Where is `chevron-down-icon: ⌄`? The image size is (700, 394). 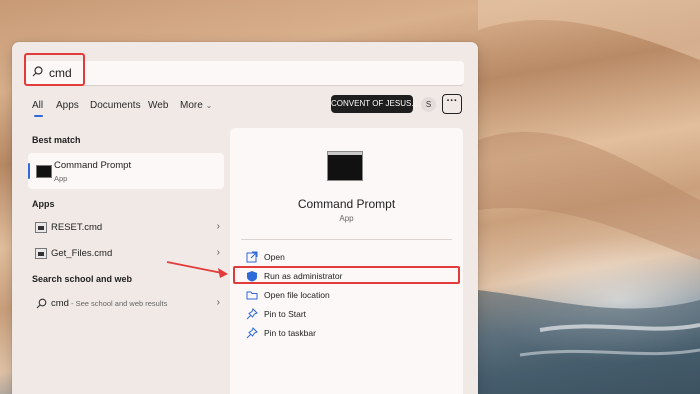 chevron-down-icon: ⌄ is located at coordinates (209, 105).